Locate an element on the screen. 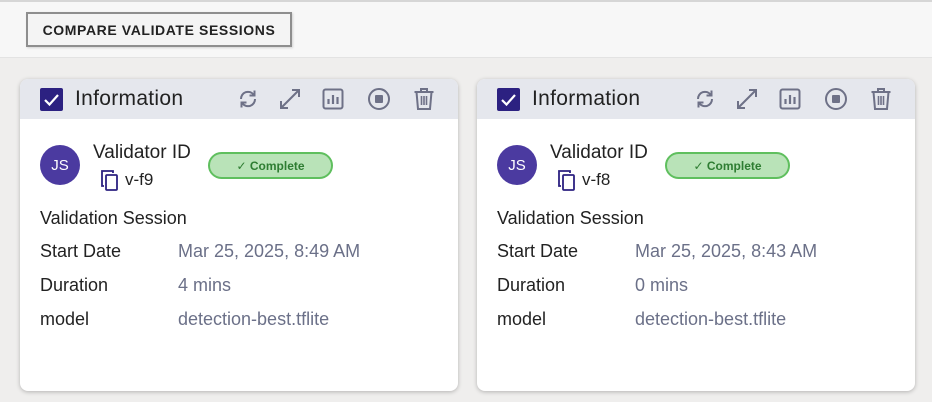 The width and height of the screenshot is (932, 402). duration-value: 0 mins is located at coordinates (662, 285).